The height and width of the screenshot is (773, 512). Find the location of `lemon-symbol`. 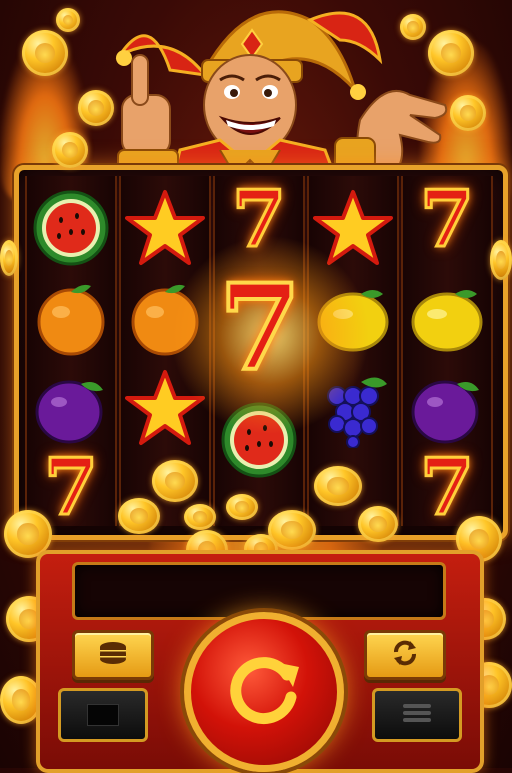

lemon-symbol is located at coordinates (447, 318).